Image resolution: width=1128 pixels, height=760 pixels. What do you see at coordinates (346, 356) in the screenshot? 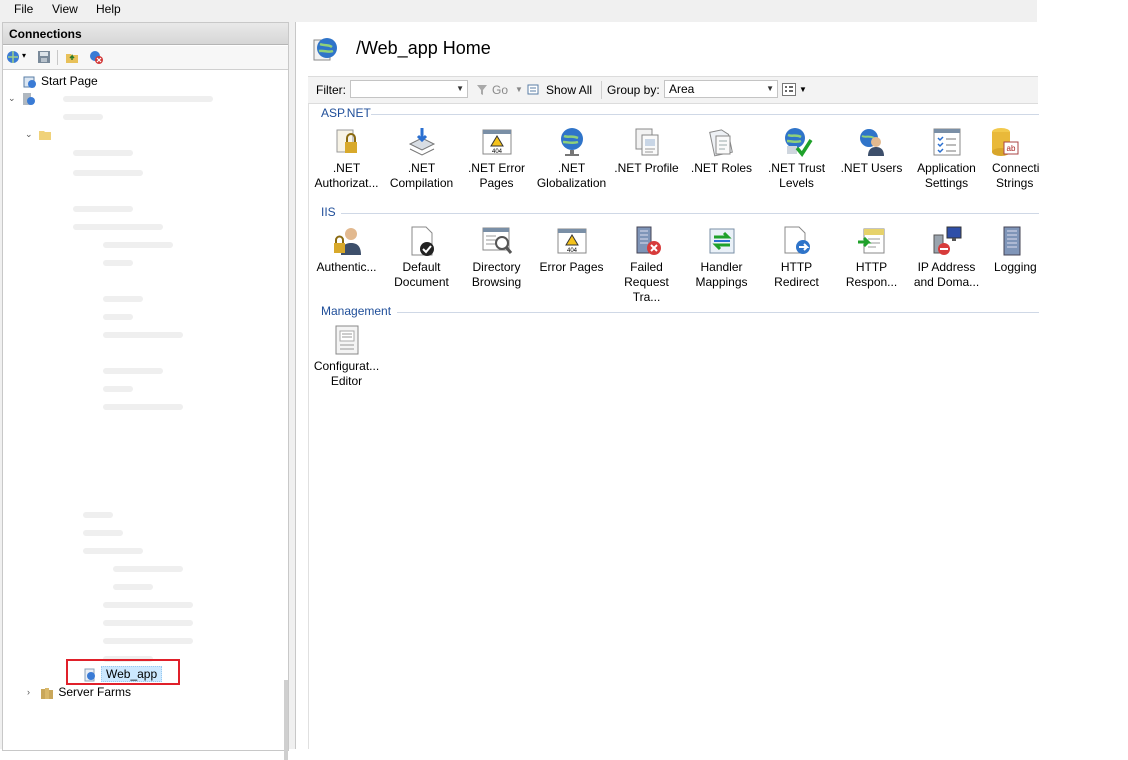
I see `feature-configuration-editor: Configurat... Editor` at bounding box center [346, 356].